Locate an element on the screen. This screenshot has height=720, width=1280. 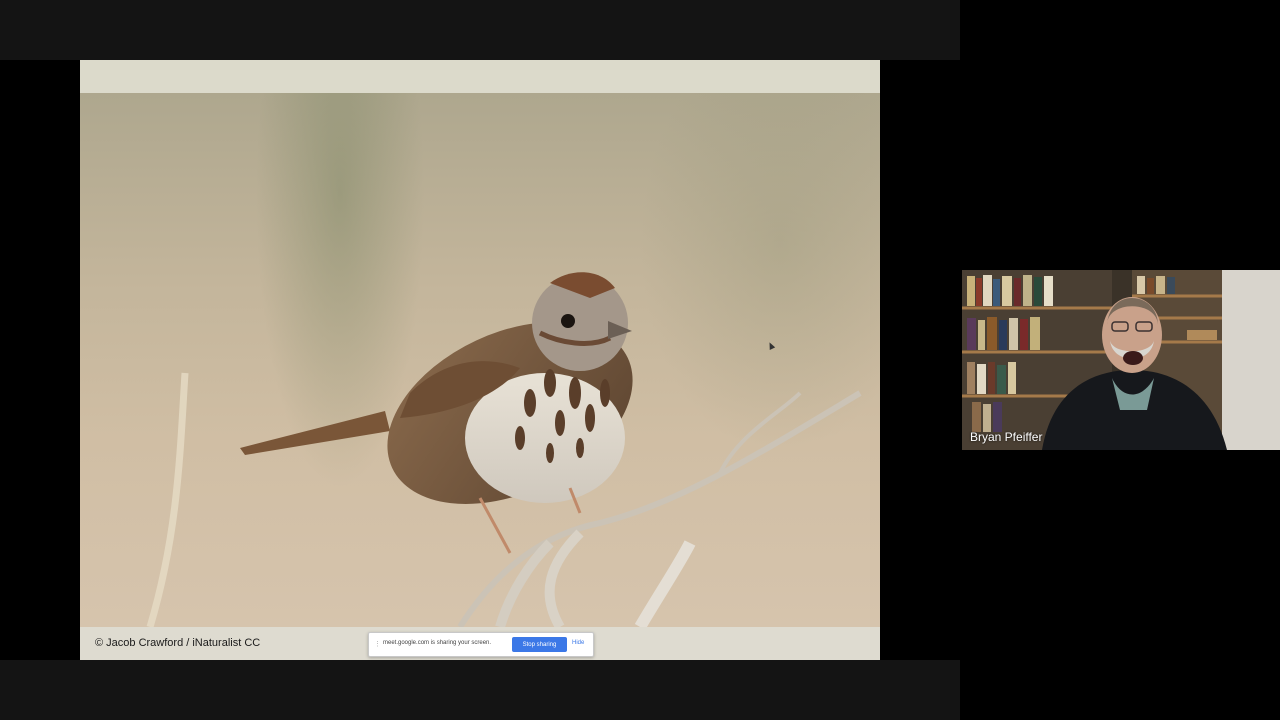
participant-video-tile: Bryan Pfeiffer is located at coordinates (1121, 360).